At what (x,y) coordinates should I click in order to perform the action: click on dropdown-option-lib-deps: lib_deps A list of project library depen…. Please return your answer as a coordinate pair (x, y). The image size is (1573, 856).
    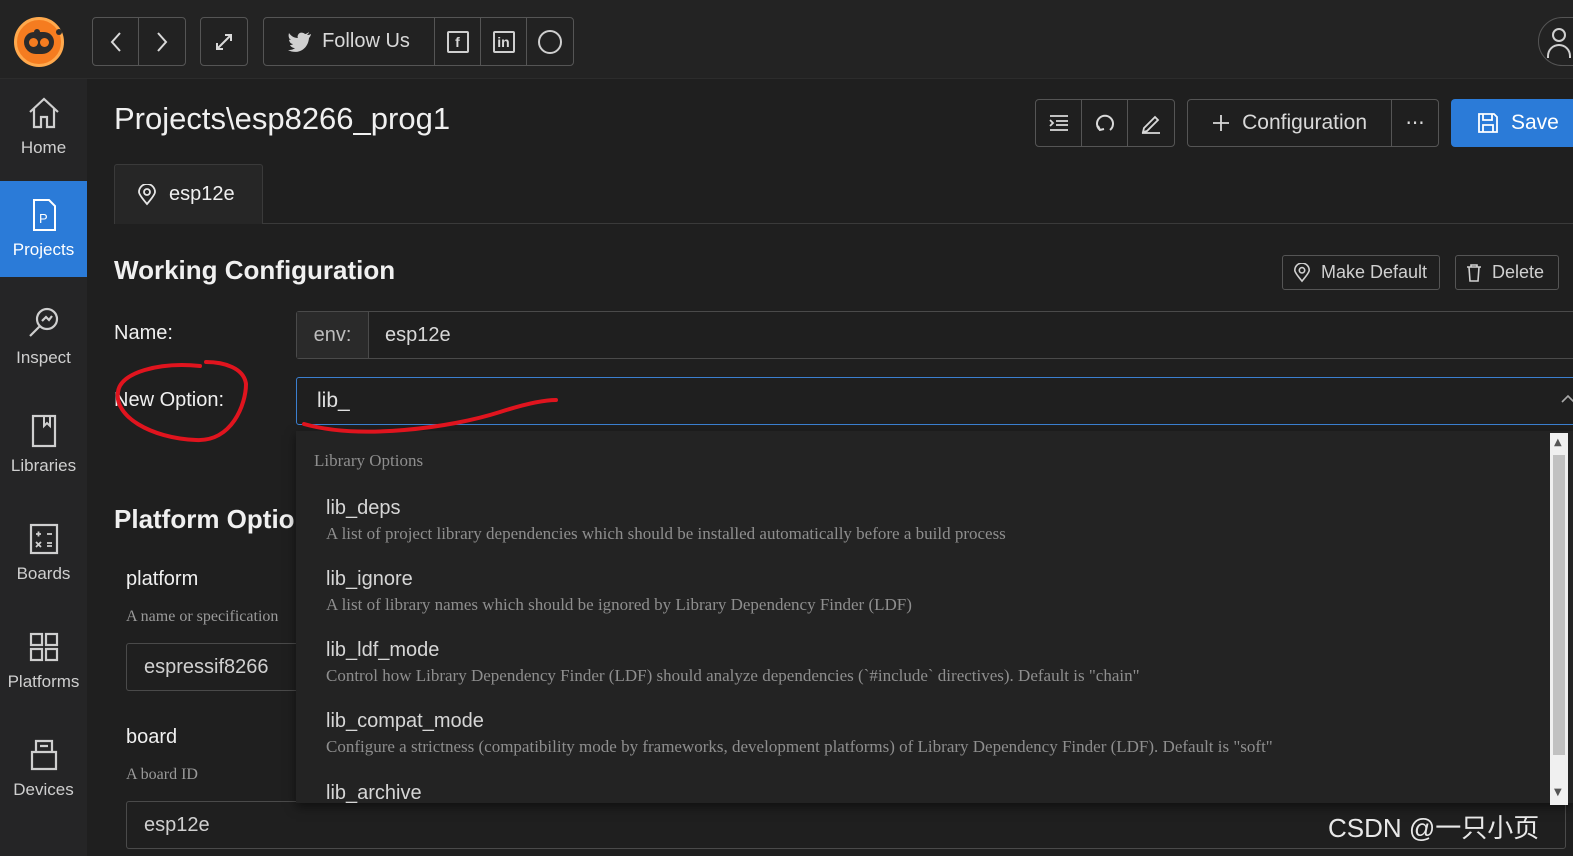
    Looking at the image, I should click on (666, 520).